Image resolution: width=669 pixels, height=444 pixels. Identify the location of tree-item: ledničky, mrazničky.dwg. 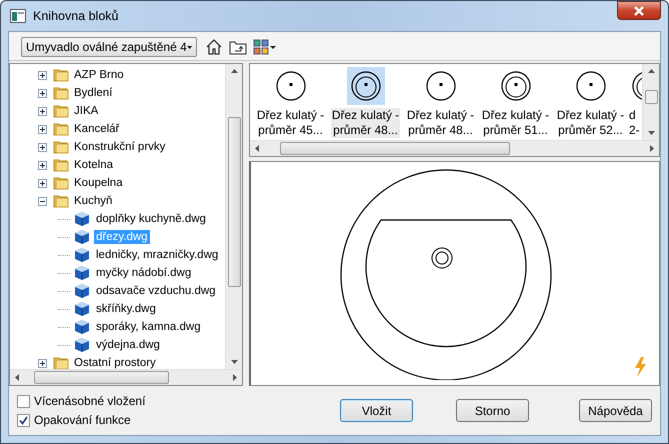
(157, 255).